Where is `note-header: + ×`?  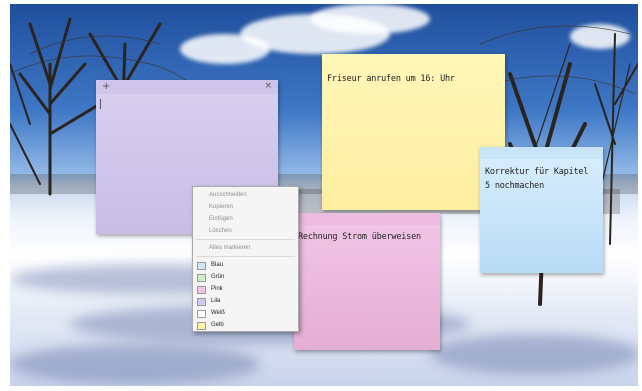 note-header: + × is located at coordinates (187, 87).